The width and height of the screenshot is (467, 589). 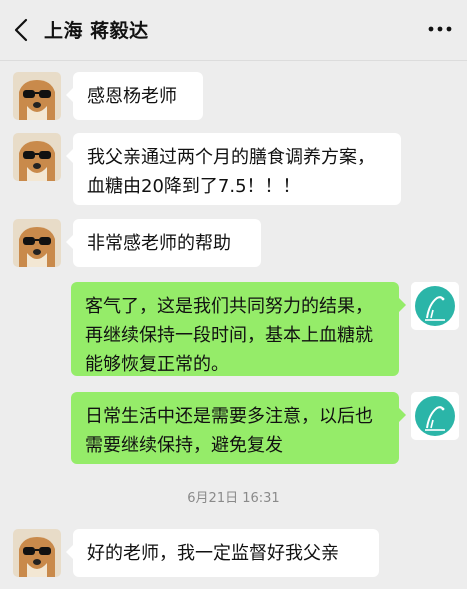 What do you see at coordinates (233, 30) in the screenshot?
I see `chat-header: 上海 蒋毅达` at bounding box center [233, 30].